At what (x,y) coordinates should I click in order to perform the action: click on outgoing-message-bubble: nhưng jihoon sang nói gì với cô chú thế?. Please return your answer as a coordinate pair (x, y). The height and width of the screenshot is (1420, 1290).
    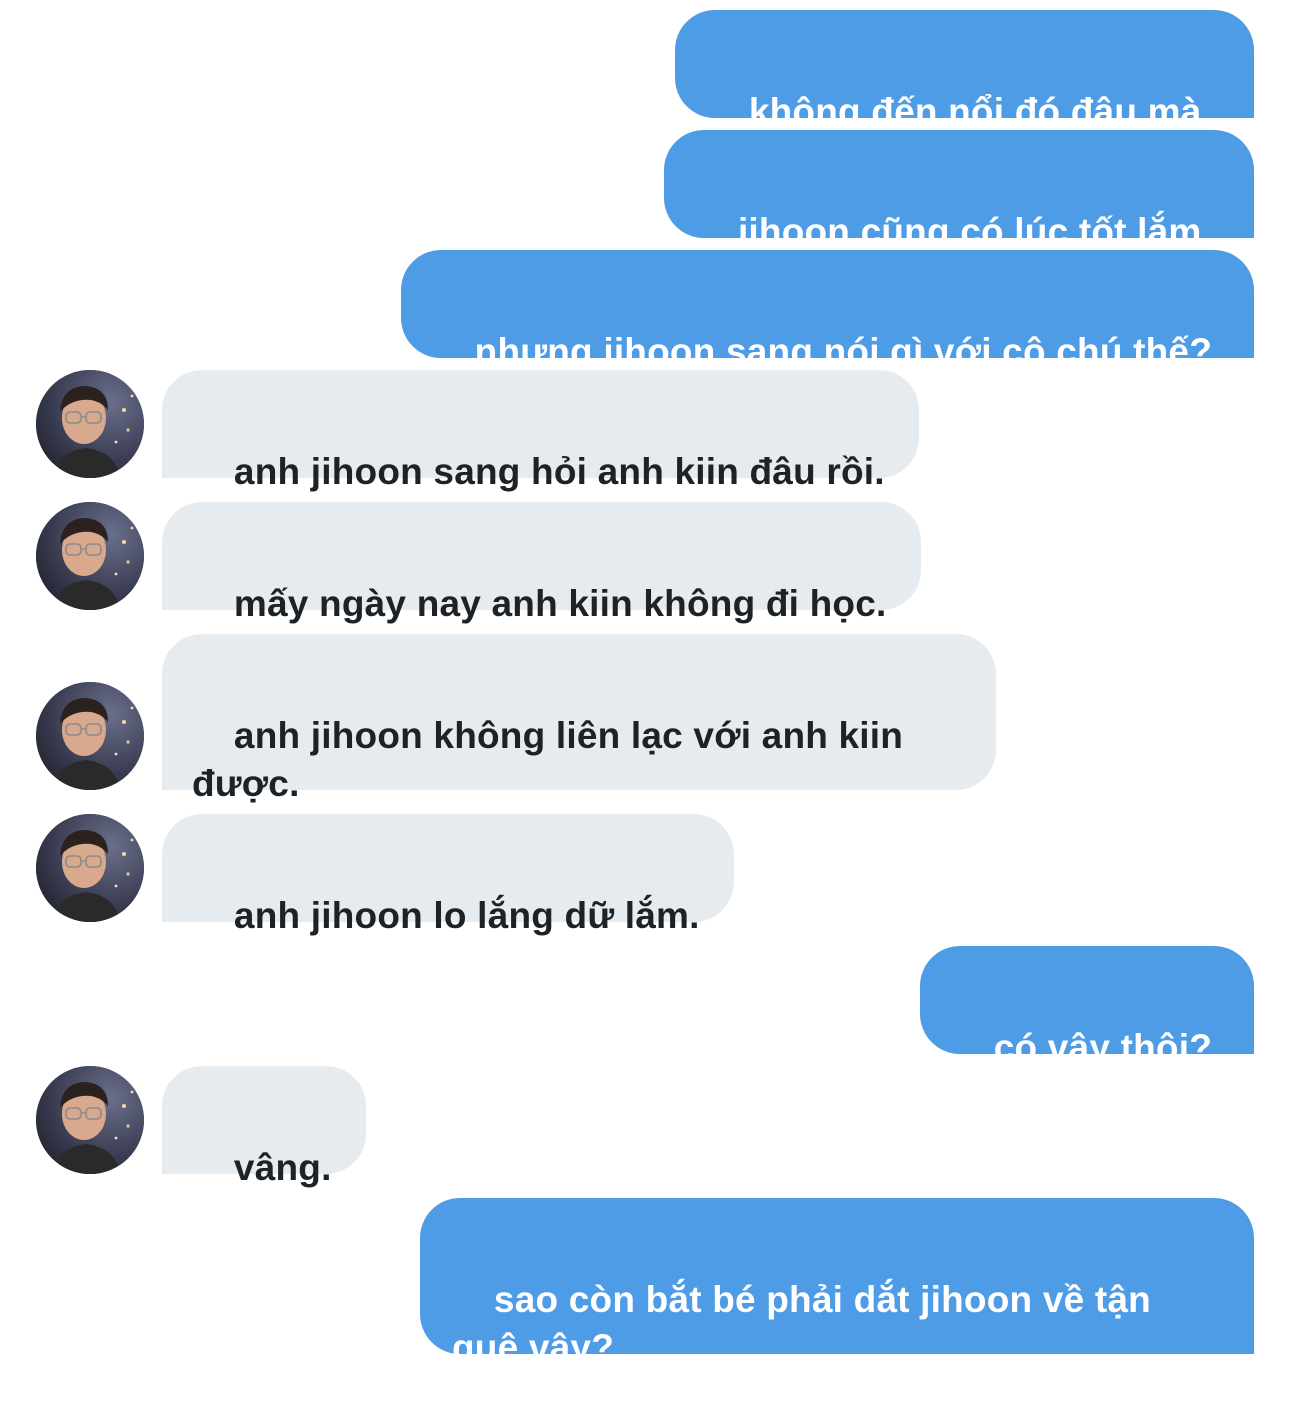
    Looking at the image, I should click on (827, 311).